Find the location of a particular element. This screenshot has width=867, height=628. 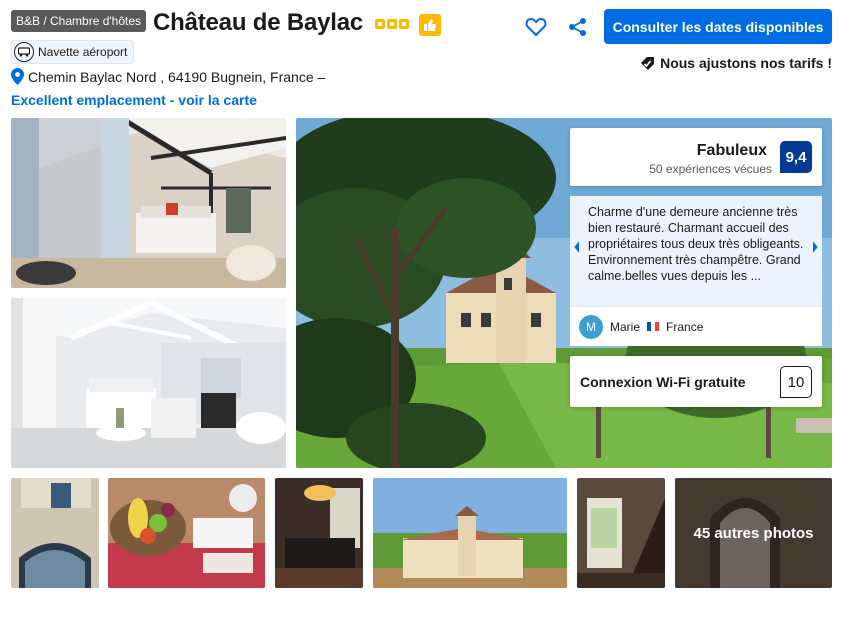

review-score-badge: 9,4 is located at coordinates (796, 157).